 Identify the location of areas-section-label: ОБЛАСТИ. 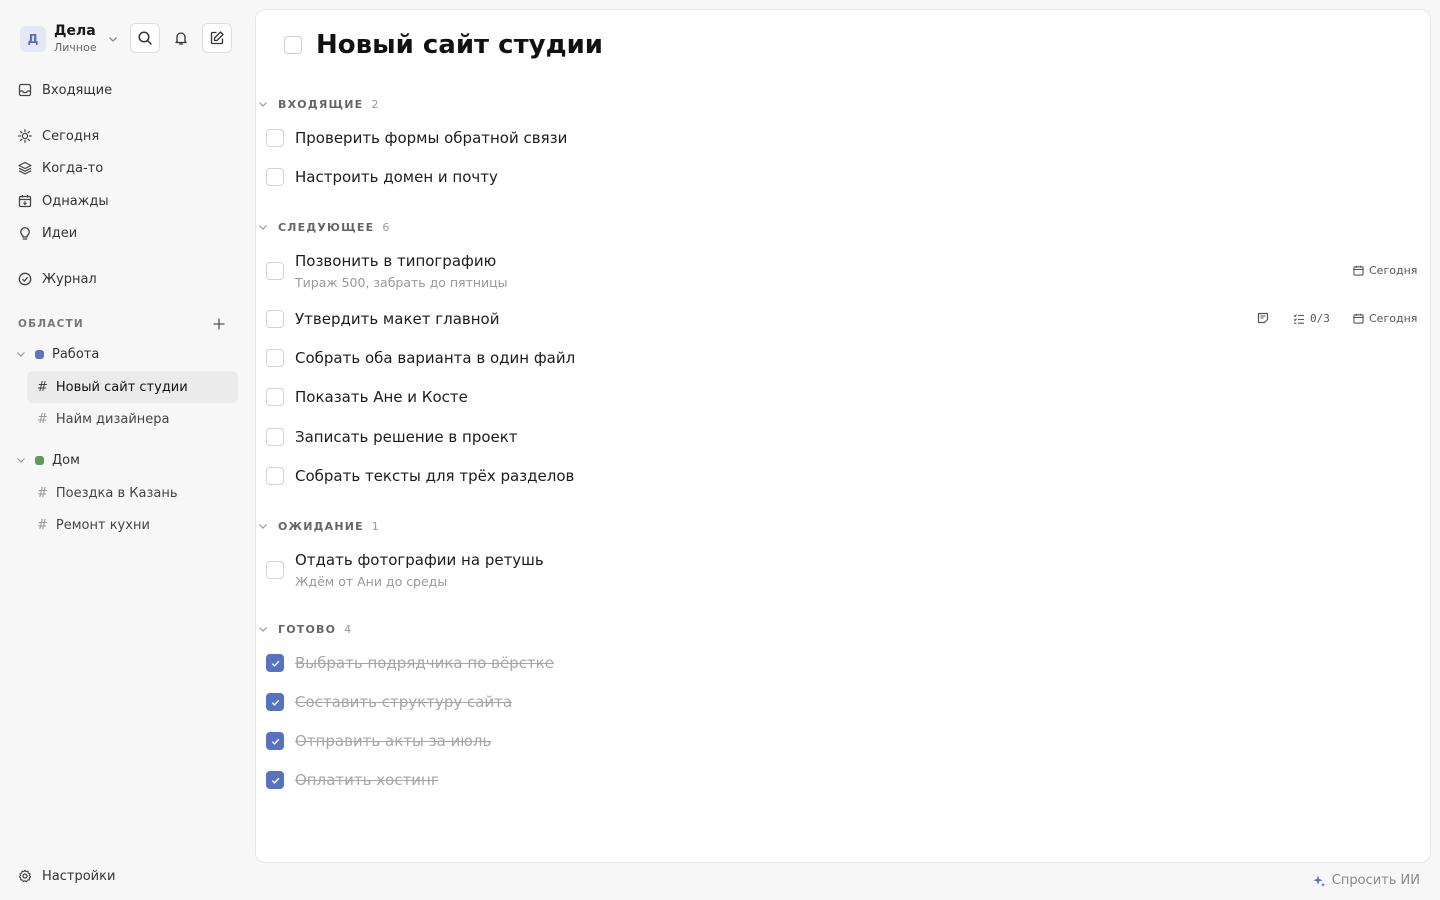
(51, 324).